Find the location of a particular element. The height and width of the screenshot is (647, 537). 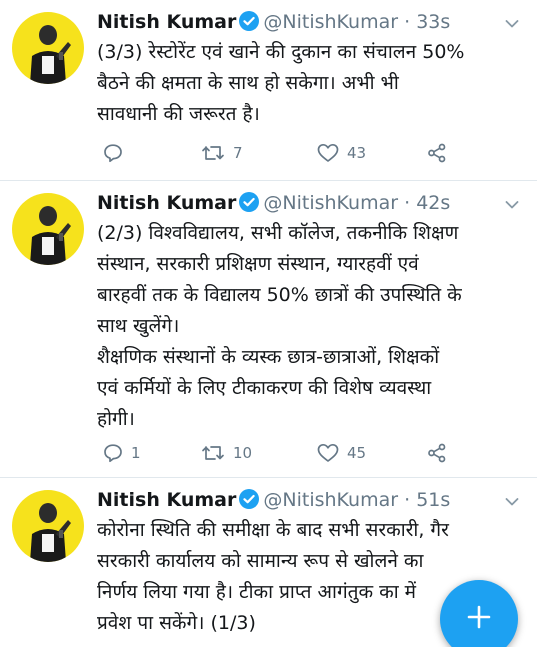

tweet-header: Nitish Kumar @NitishKumar · 51s is located at coordinates (302, 501).